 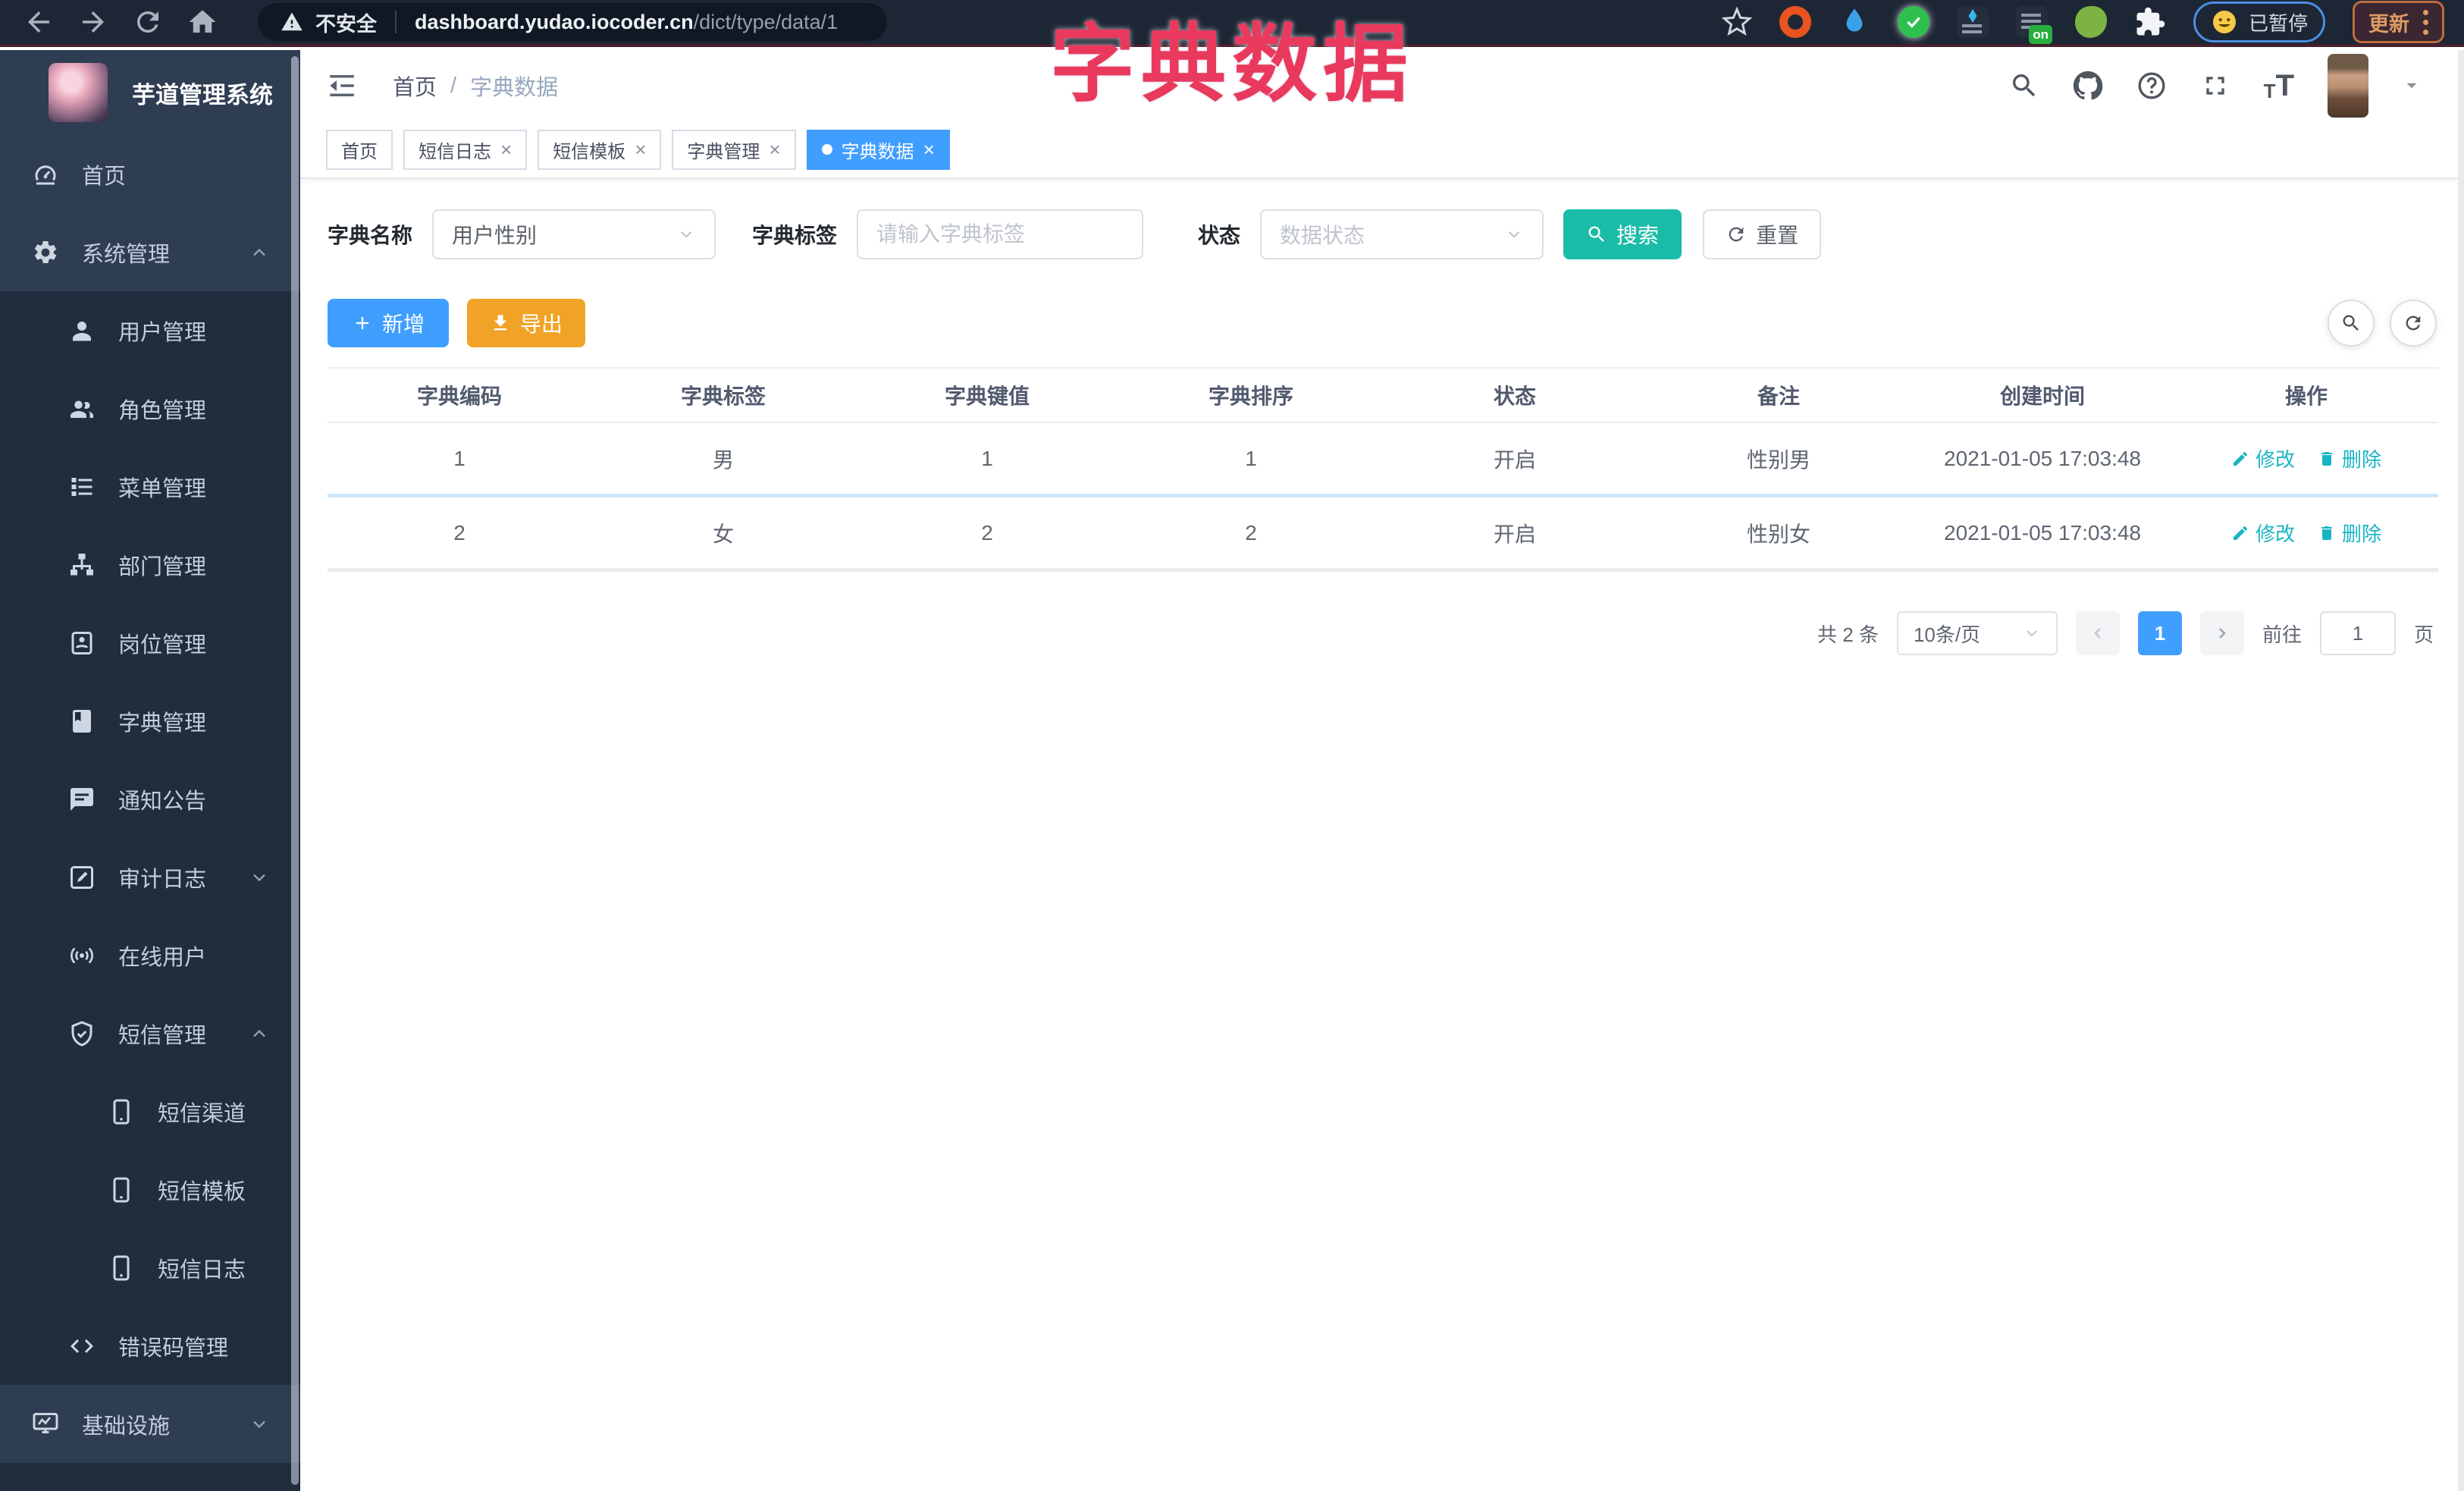 What do you see at coordinates (150, 174) in the screenshot?
I see `sidebar-item-home: 首页` at bounding box center [150, 174].